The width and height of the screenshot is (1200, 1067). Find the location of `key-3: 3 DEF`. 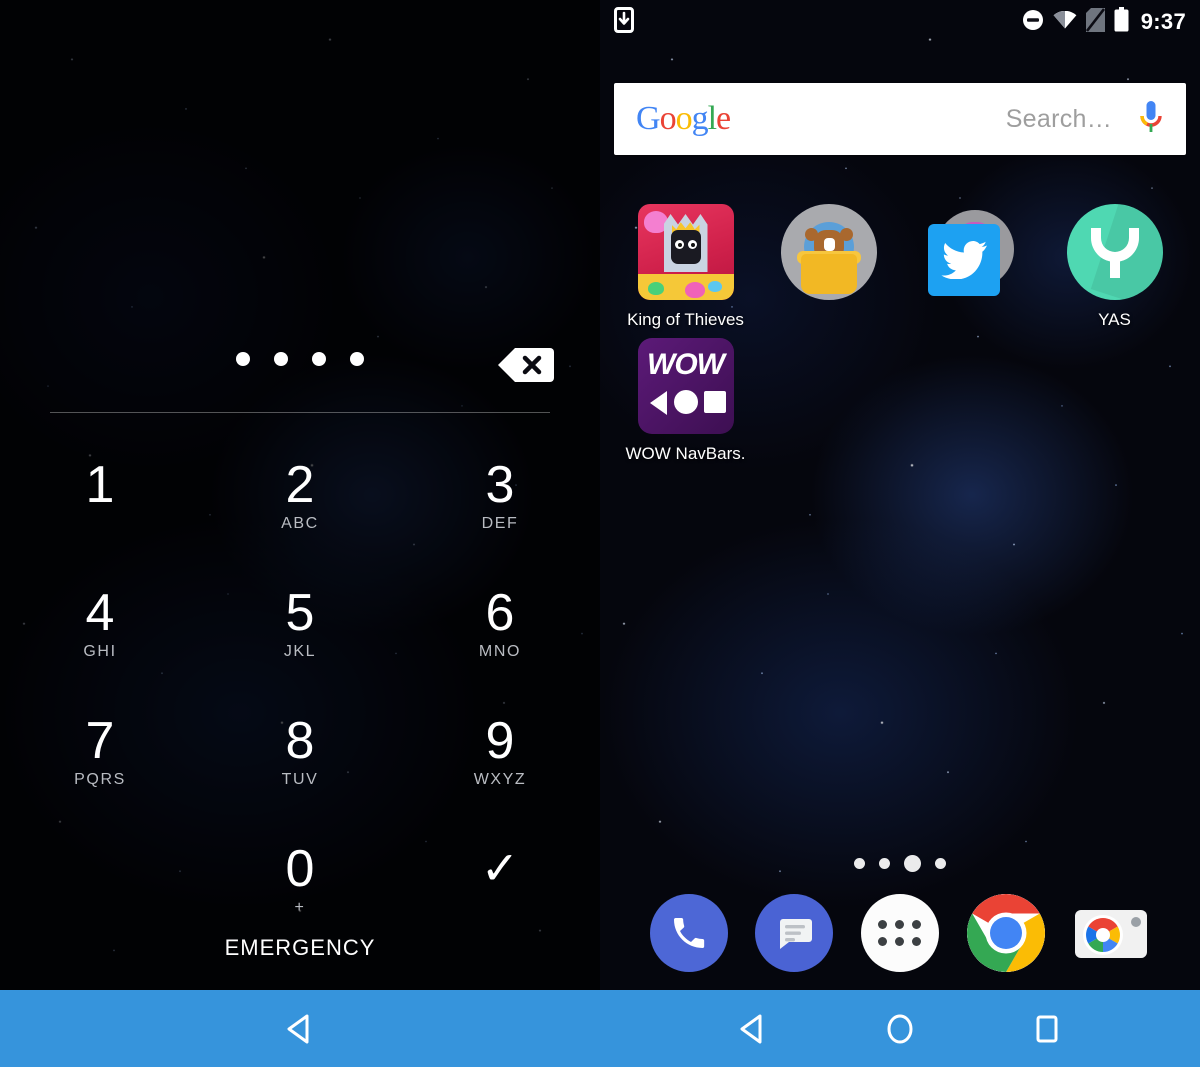

key-3: 3 DEF is located at coordinates (500, 516).